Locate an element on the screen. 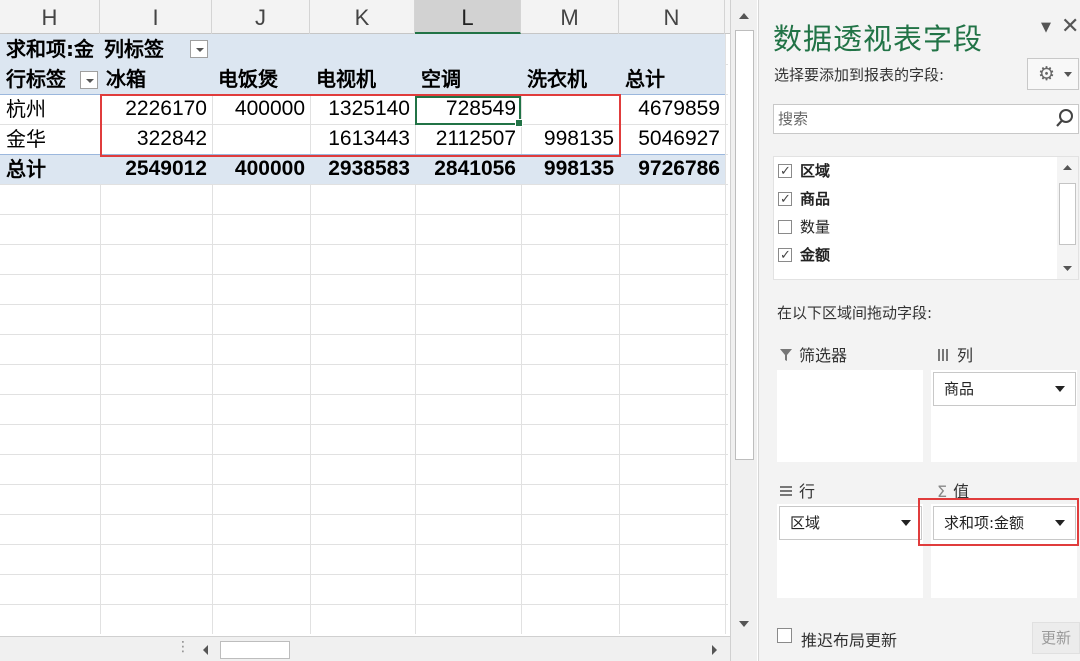 The height and width of the screenshot is (661, 1080). drag-fields-label: 在以下区域间拖动字段: is located at coordinates (855, 313).